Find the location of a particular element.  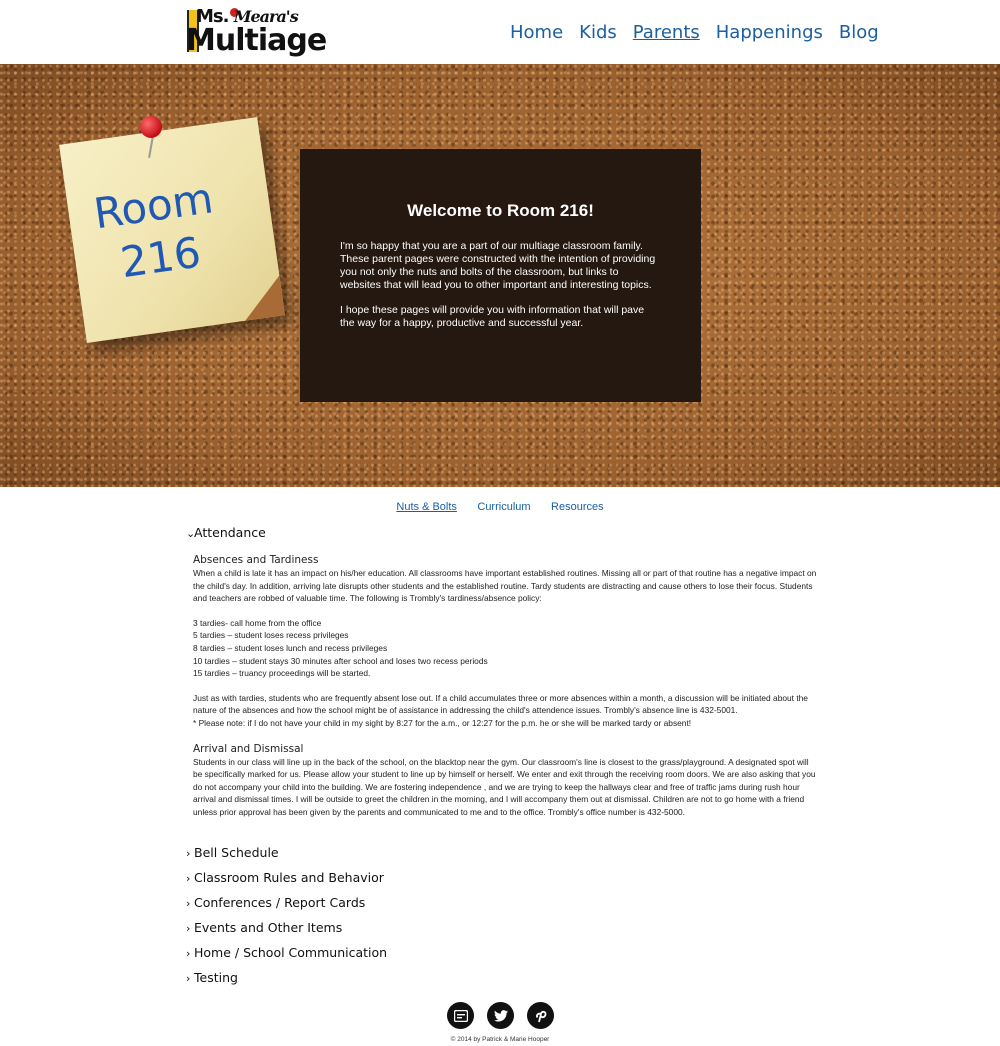

subnav-curriculum: Curriculum is located at coordinates (503, 507).